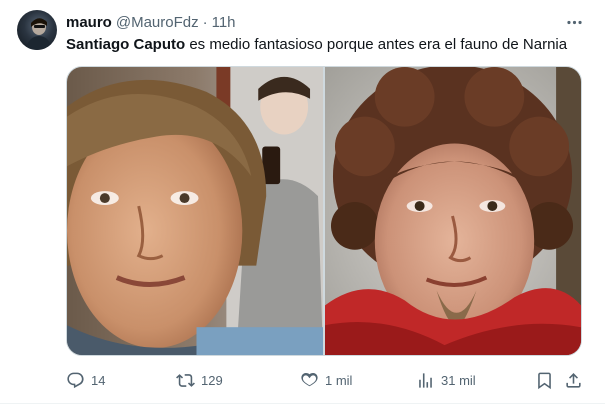 The image size is (605, 404). What do you see at coordinates (98, 380) in the screenshot?
I see `reply-count: 14` at bounding box center [98, 380].